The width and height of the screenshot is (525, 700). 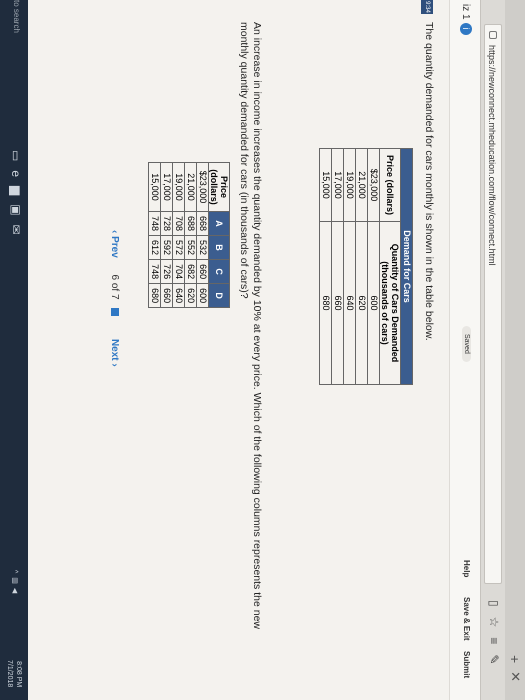 I want to click on table-row: 15,000 748 612 748 680, so click(x=154, y=235).